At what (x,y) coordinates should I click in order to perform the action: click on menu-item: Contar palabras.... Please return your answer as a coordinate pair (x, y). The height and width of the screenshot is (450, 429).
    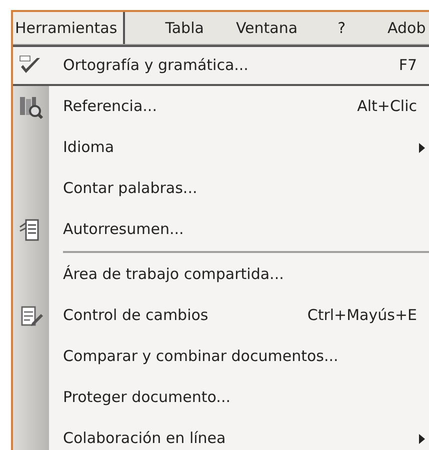
    Looking at the image, I should click on (221, 188).